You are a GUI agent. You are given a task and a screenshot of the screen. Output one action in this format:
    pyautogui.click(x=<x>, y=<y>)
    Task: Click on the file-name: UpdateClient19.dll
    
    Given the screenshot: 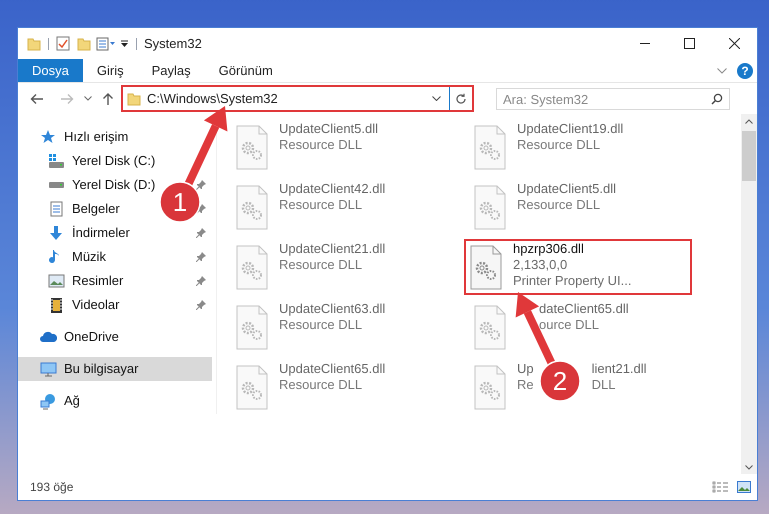 What is the action you would take?
    pyautogui.click(x=570, y=129)
    